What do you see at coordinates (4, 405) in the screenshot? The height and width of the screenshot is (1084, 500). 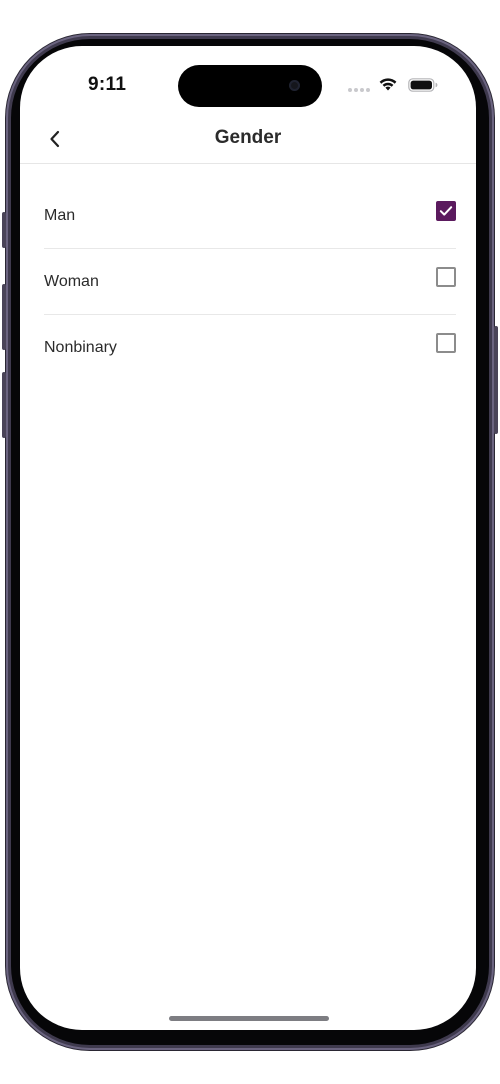 I see `volume-down-button` at bounding box center [4, 405].